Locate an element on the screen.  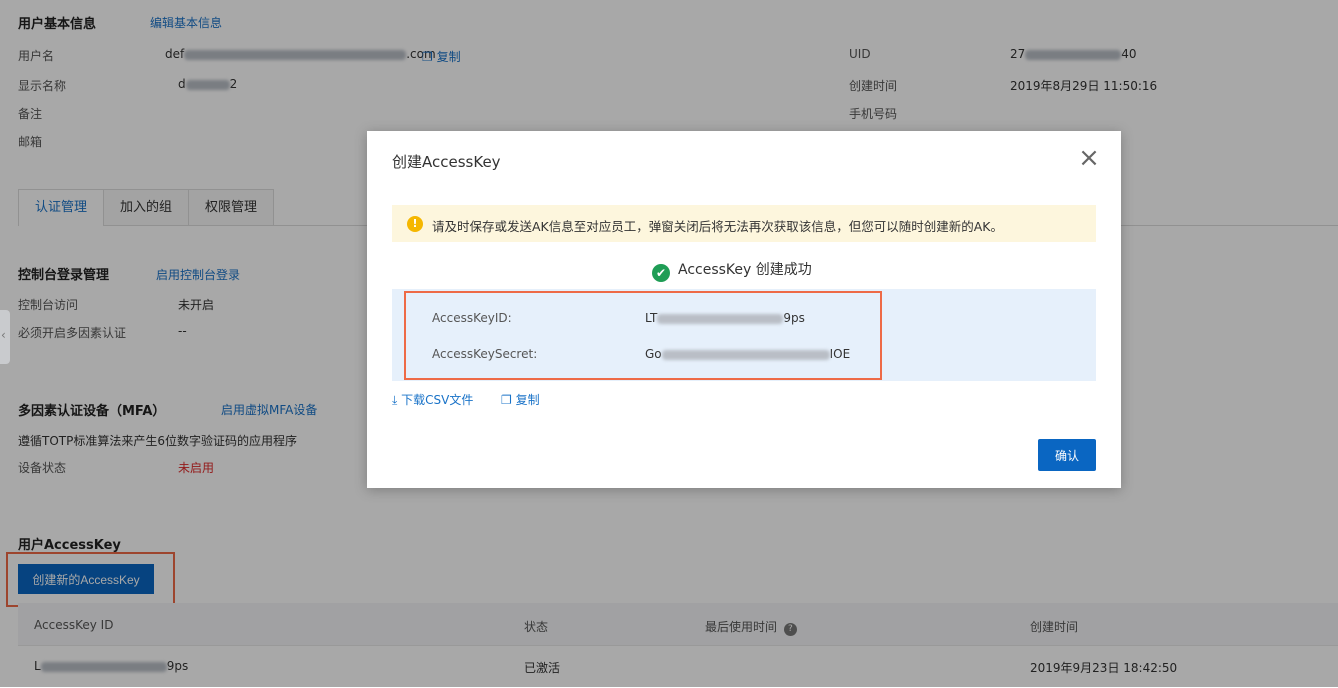
success-text: AccessKey 创建成功 is located at coordinates (745, 270).